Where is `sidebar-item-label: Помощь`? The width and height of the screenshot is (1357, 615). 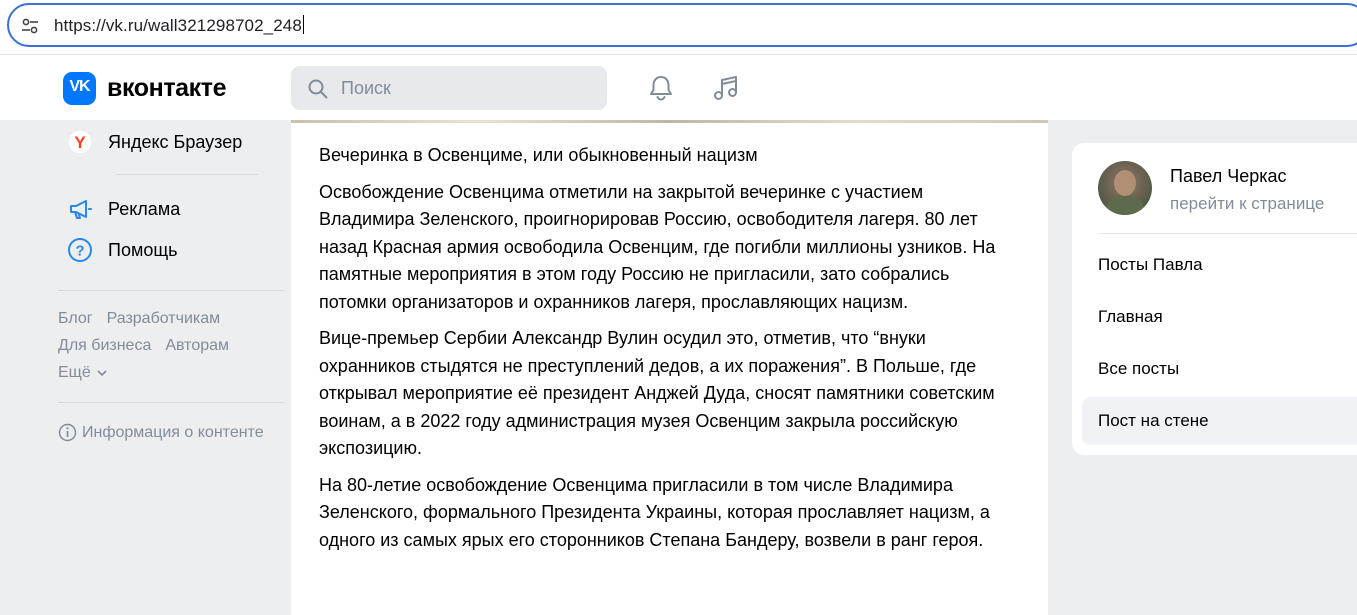 sidebar-item-label: Помощь is located at coordinates (143, 249).